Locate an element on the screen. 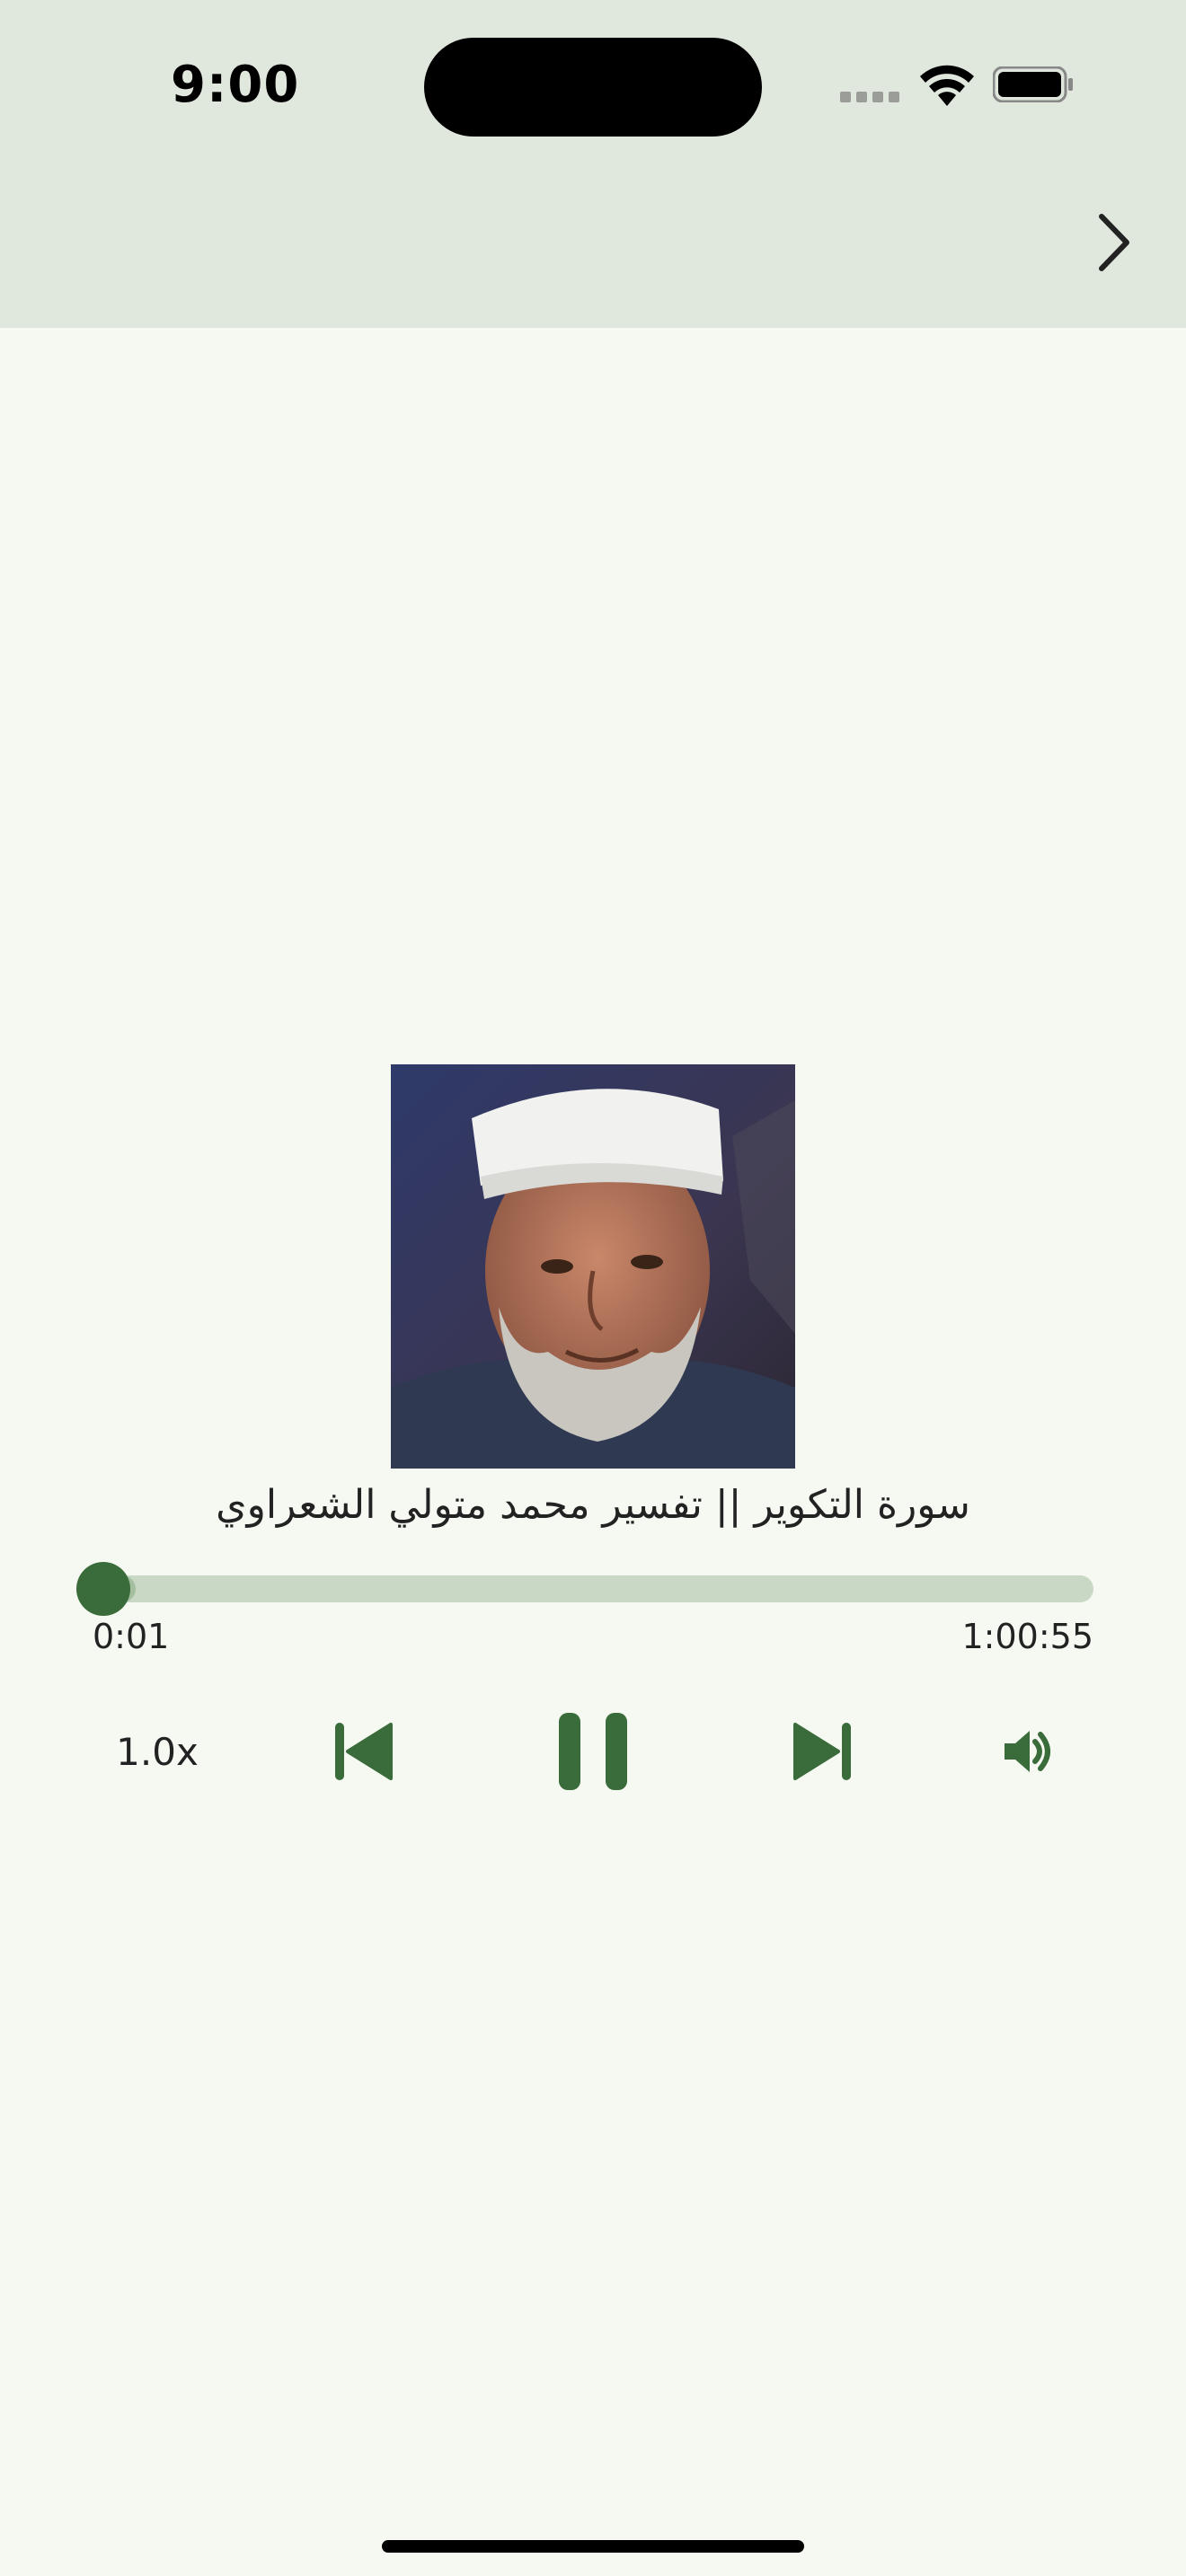  portrait-image is located at coordinates (593, 1266).